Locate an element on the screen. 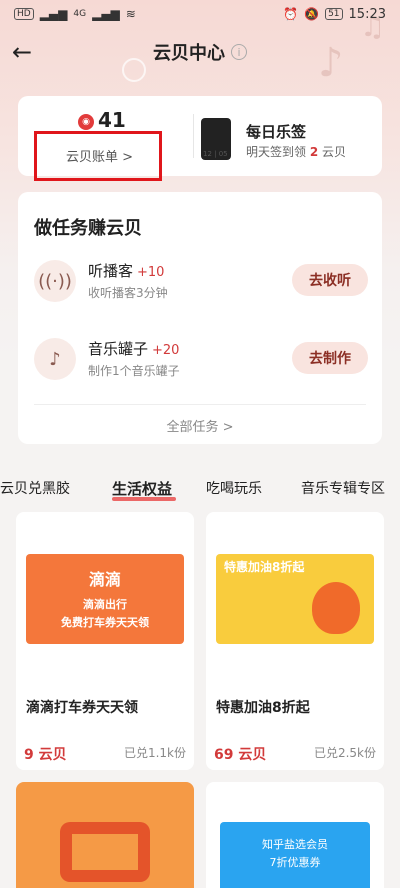  calendar-date: 12 | 05 is located at coordinates (215, 154).